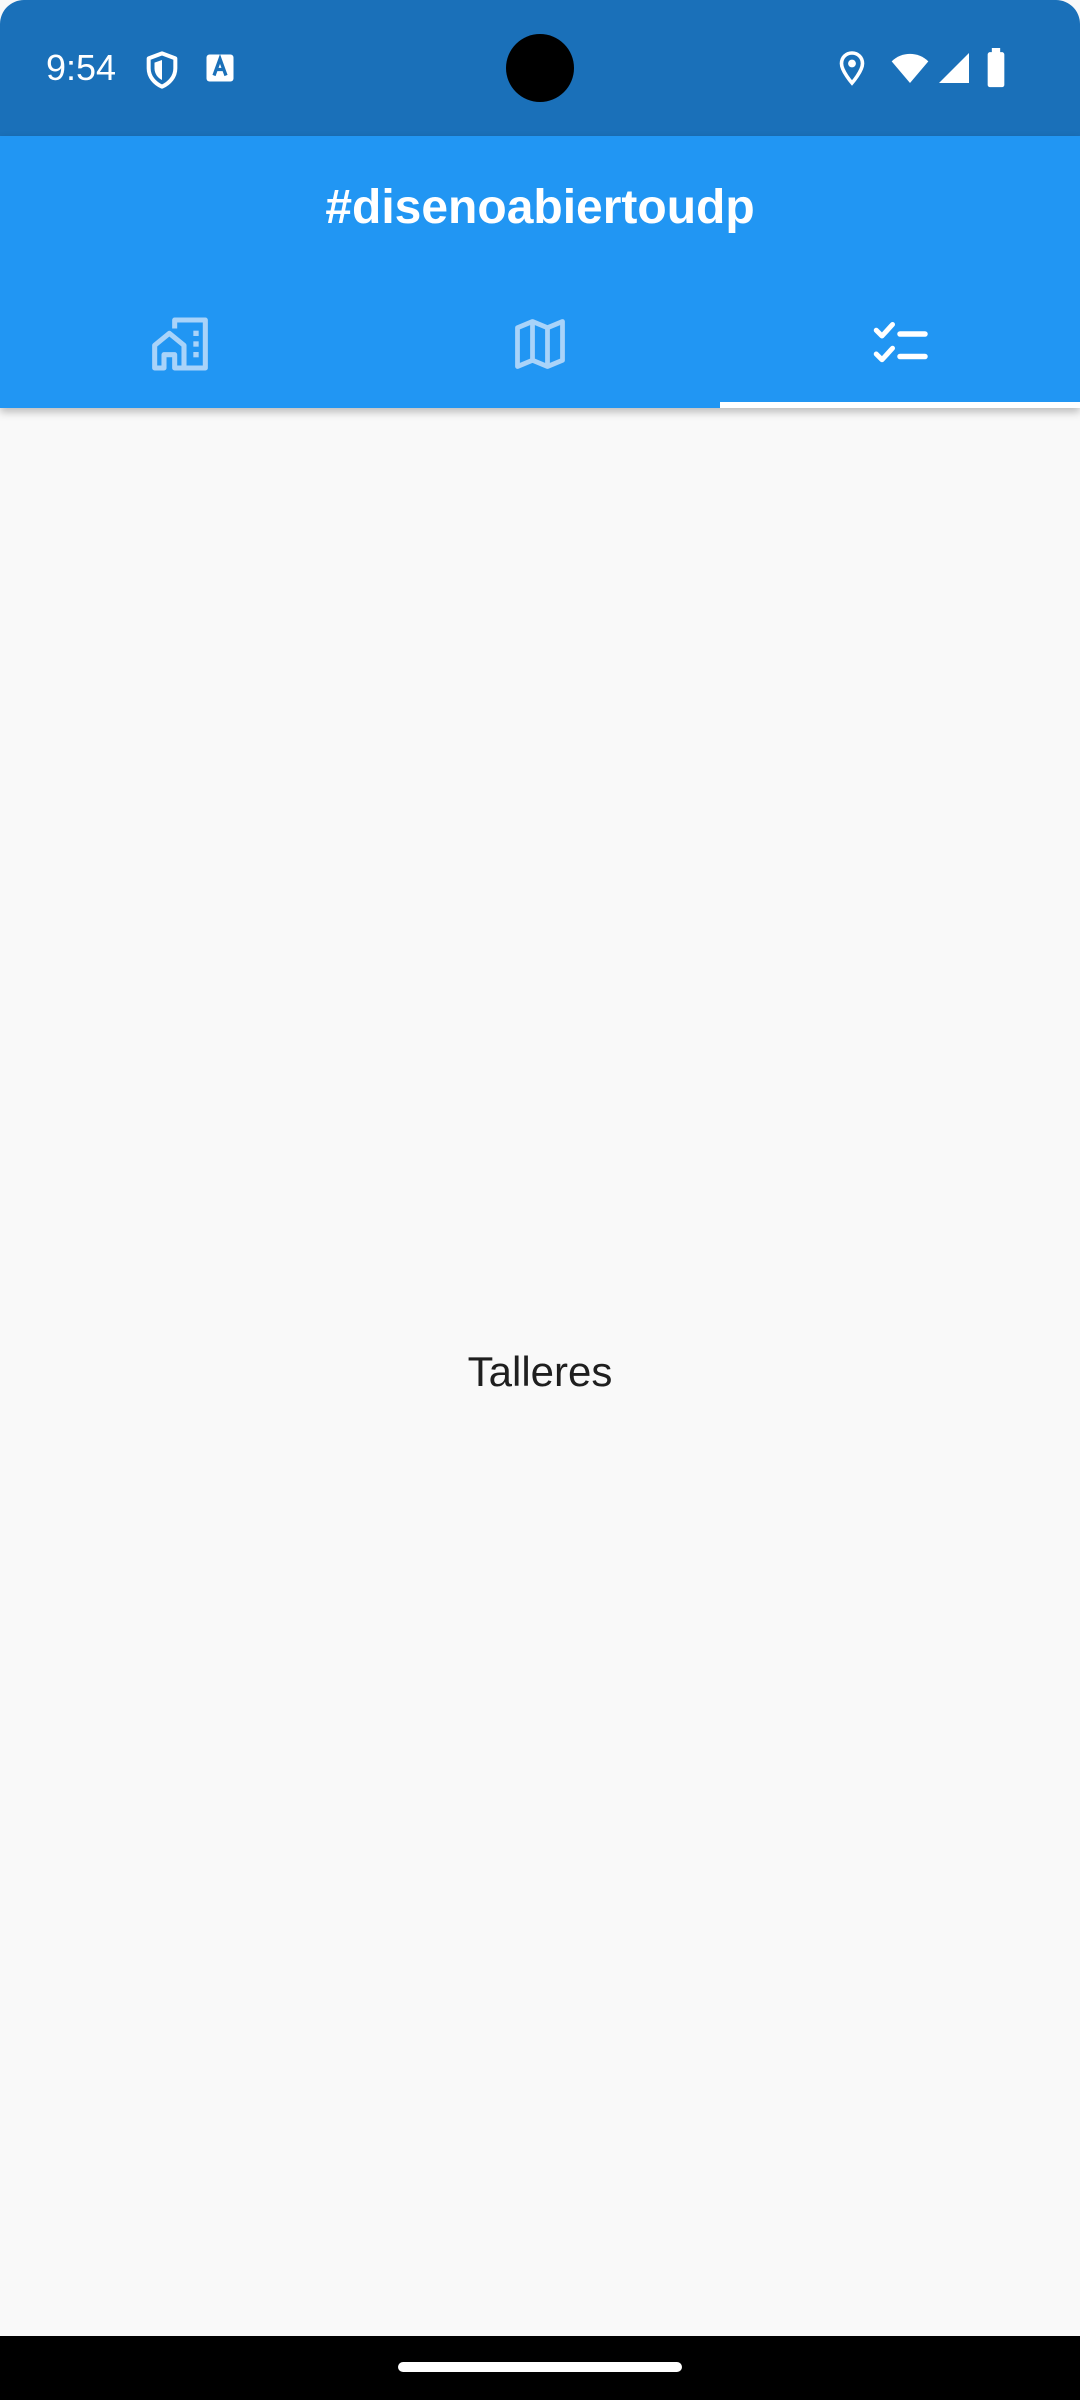  I want to click on tab-indicator, so click(900, 405).